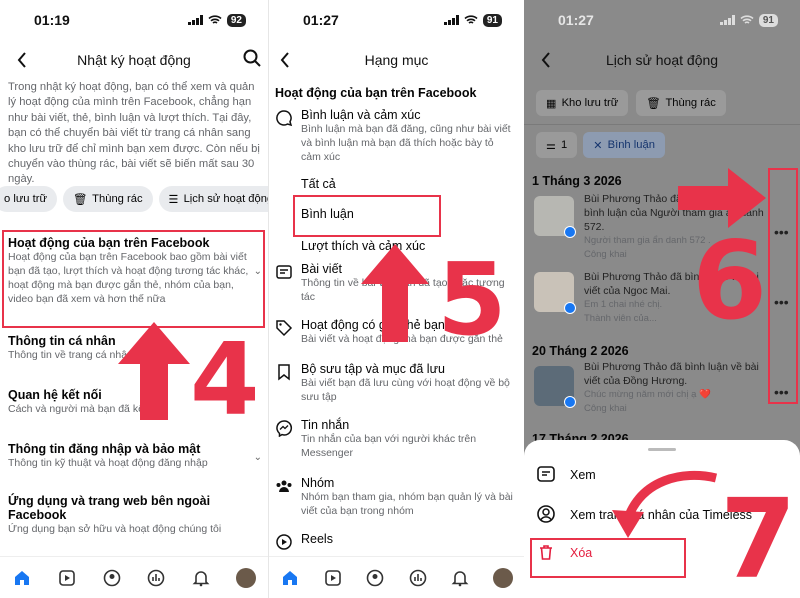 Image resolution: width=800 pixels, height=598 pixels. Describe the element at coordinates (665, 504) in the screenshot. I see `curved-arrow-annotation` at that location.